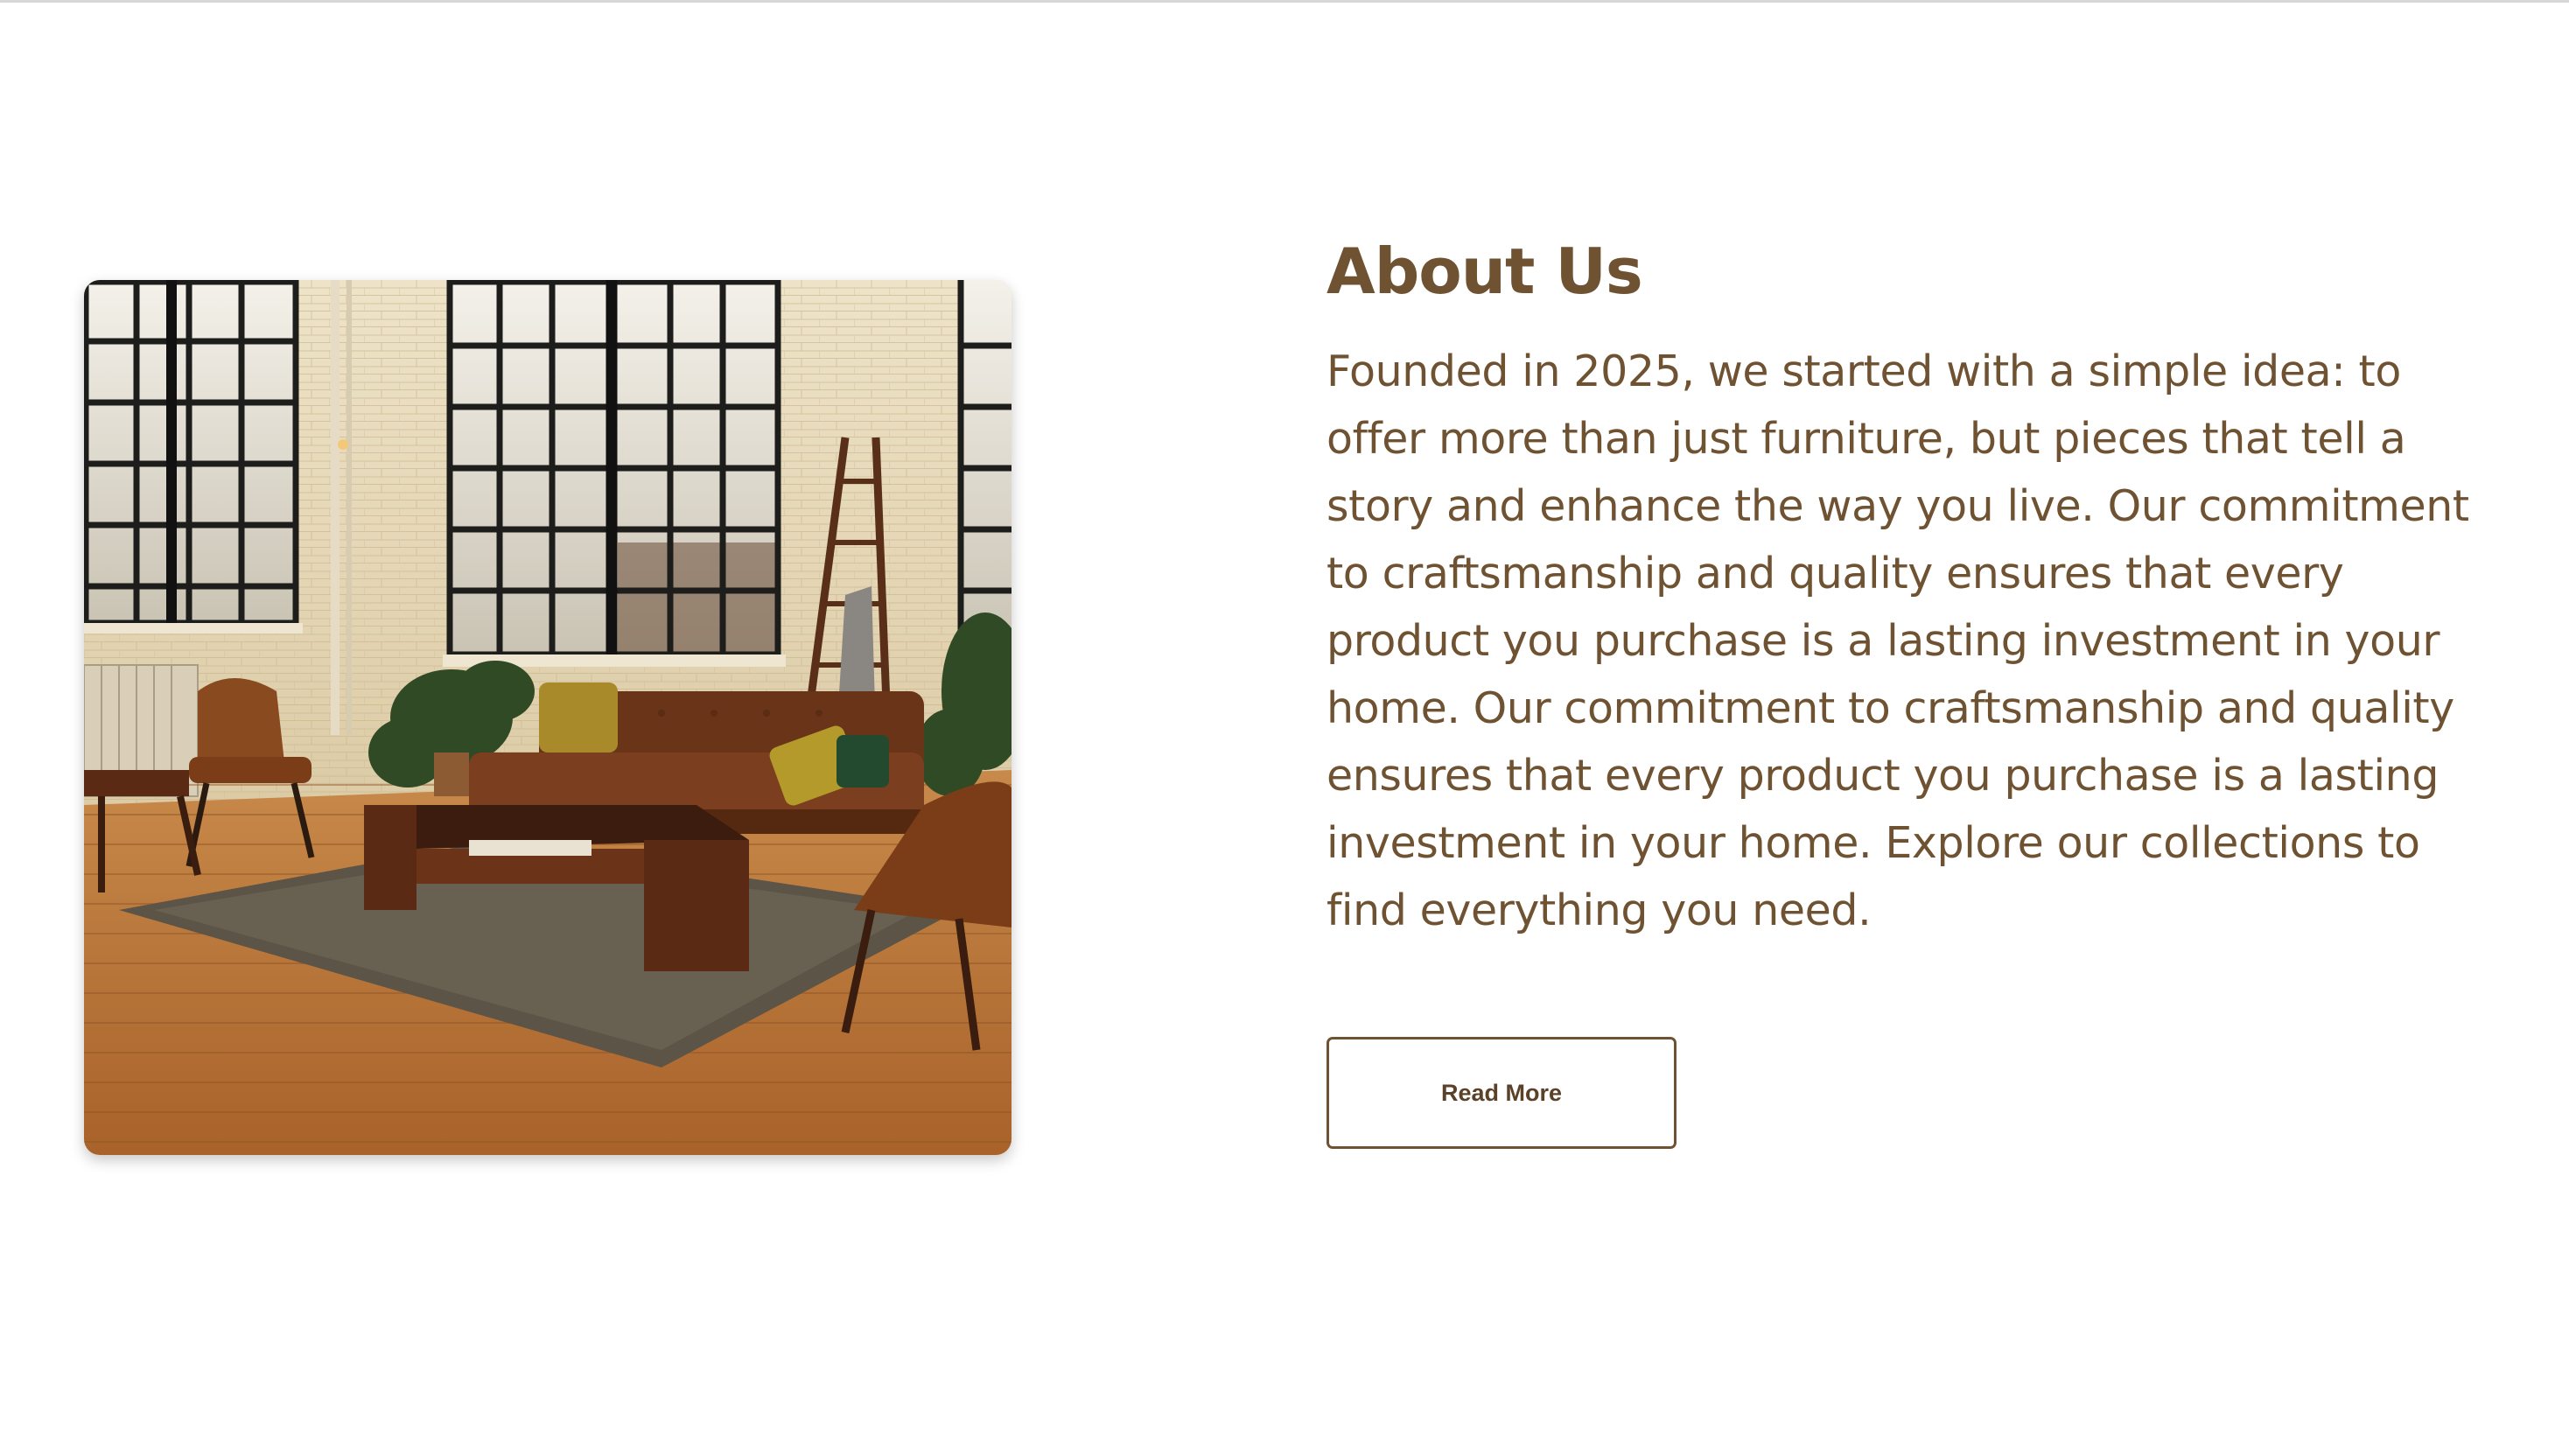 This screenshot has height=1456, width=2569. Describe the element at coordinates (1484, 271) in the screenshot. I see `about-title: About Us` at that location.